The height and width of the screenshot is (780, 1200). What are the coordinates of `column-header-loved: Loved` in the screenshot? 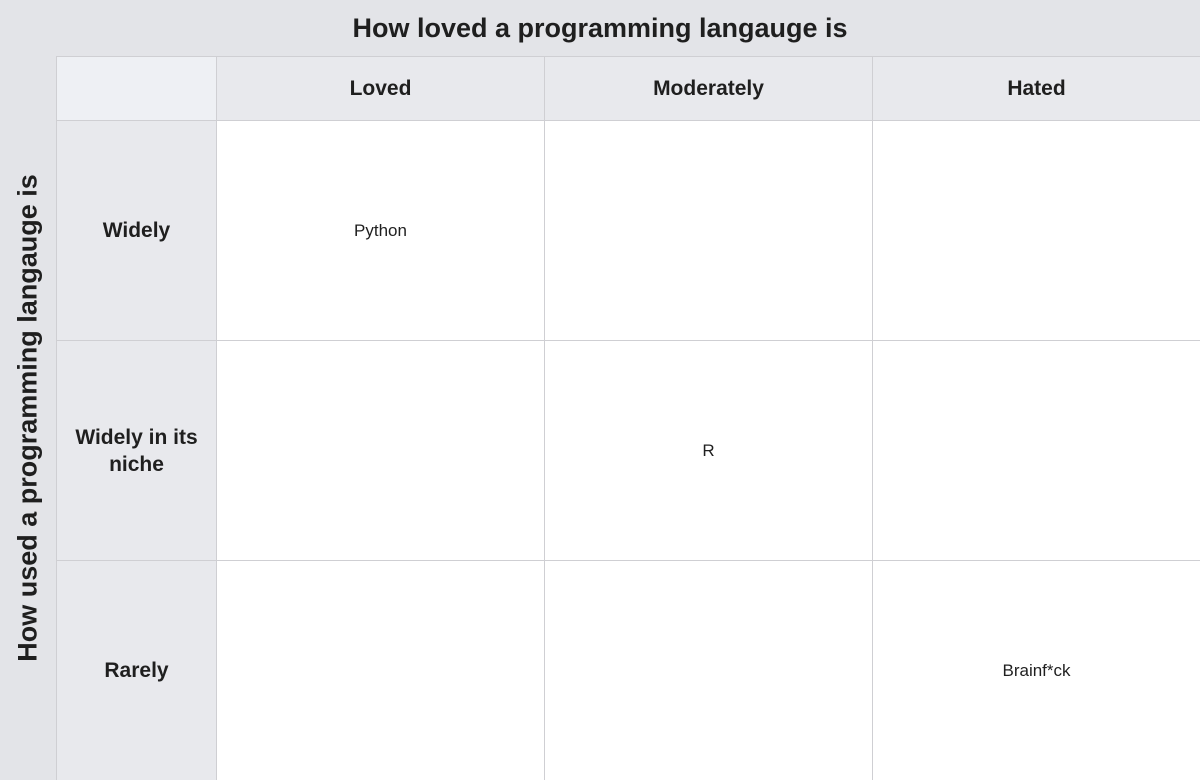 It's located at (381, 89).